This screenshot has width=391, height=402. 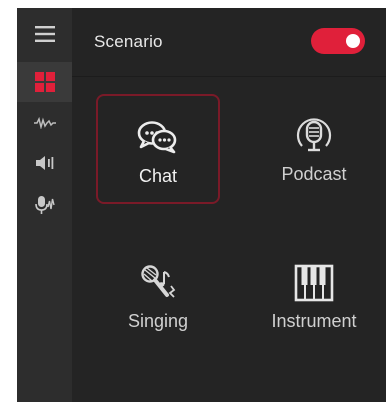 What do you see at coordinates (158, 138) in the screenshot?
I see `chat-bubbles-icon` at bounding box center [158, 138].